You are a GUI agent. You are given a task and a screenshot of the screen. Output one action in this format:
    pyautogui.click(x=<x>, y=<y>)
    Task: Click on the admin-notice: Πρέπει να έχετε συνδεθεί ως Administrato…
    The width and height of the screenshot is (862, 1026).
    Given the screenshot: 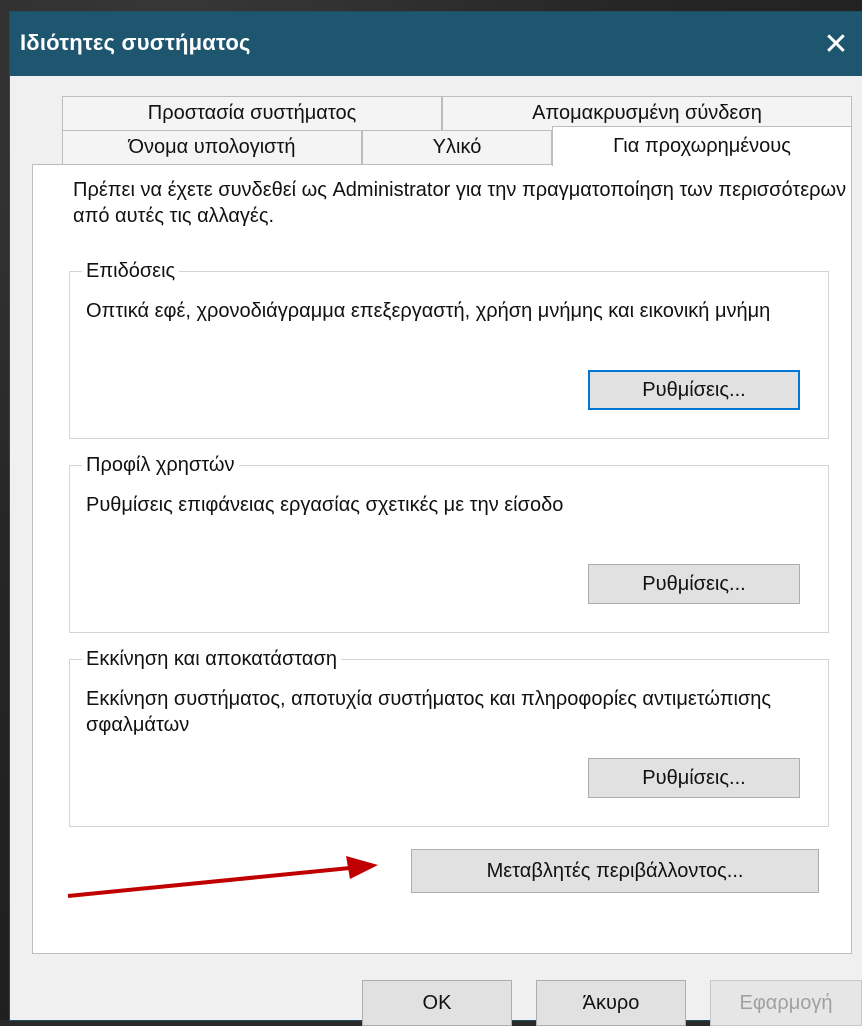 What is the action you would take?
    pyautogui.click(x=460, y=203)
    